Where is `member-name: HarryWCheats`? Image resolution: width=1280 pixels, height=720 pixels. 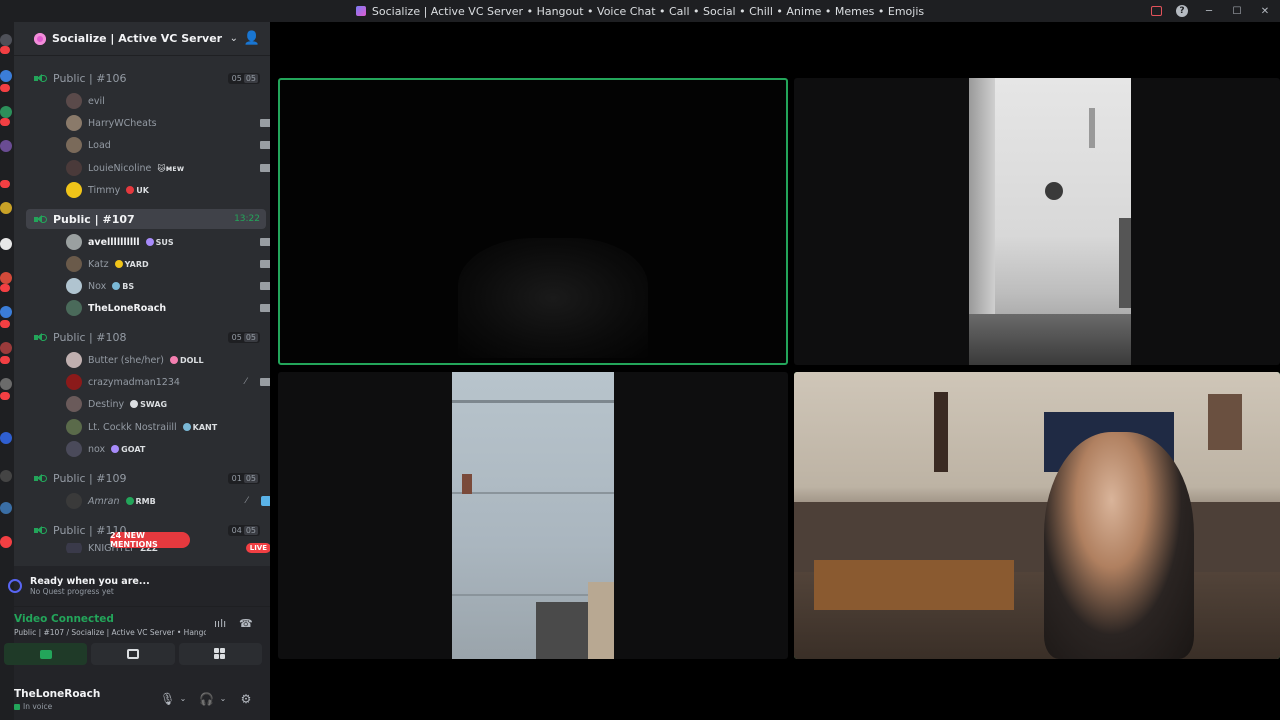 member-name: HarryWCheats is located at coordinates (122, 123).